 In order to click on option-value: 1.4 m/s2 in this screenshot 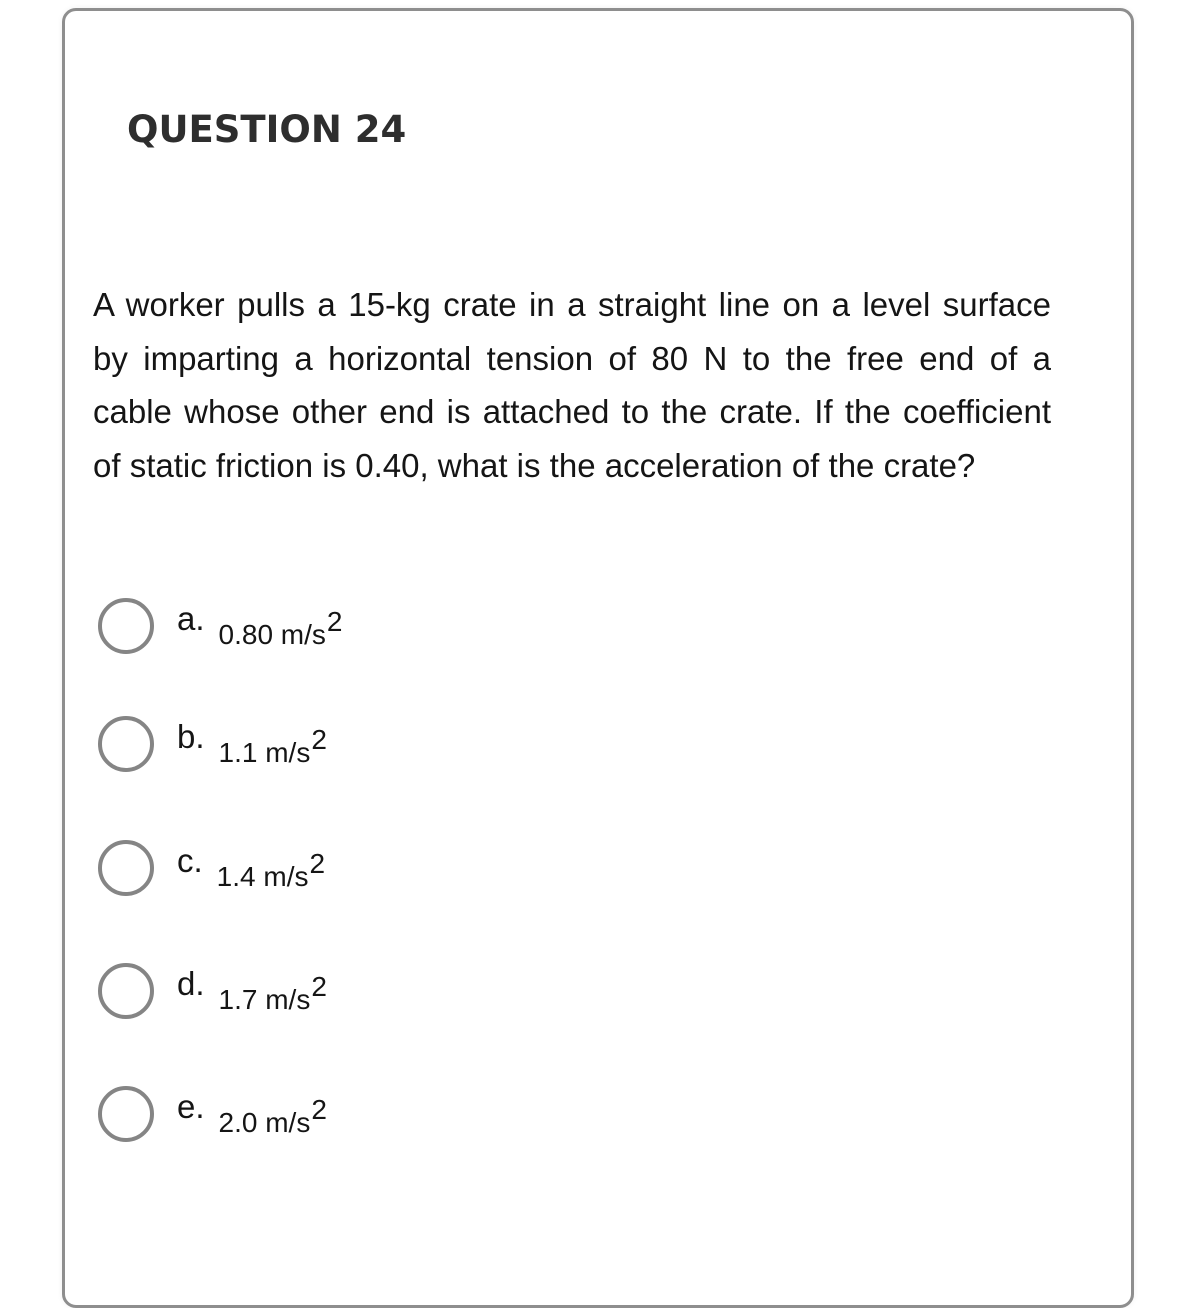, I will do `click(270, 871)`.